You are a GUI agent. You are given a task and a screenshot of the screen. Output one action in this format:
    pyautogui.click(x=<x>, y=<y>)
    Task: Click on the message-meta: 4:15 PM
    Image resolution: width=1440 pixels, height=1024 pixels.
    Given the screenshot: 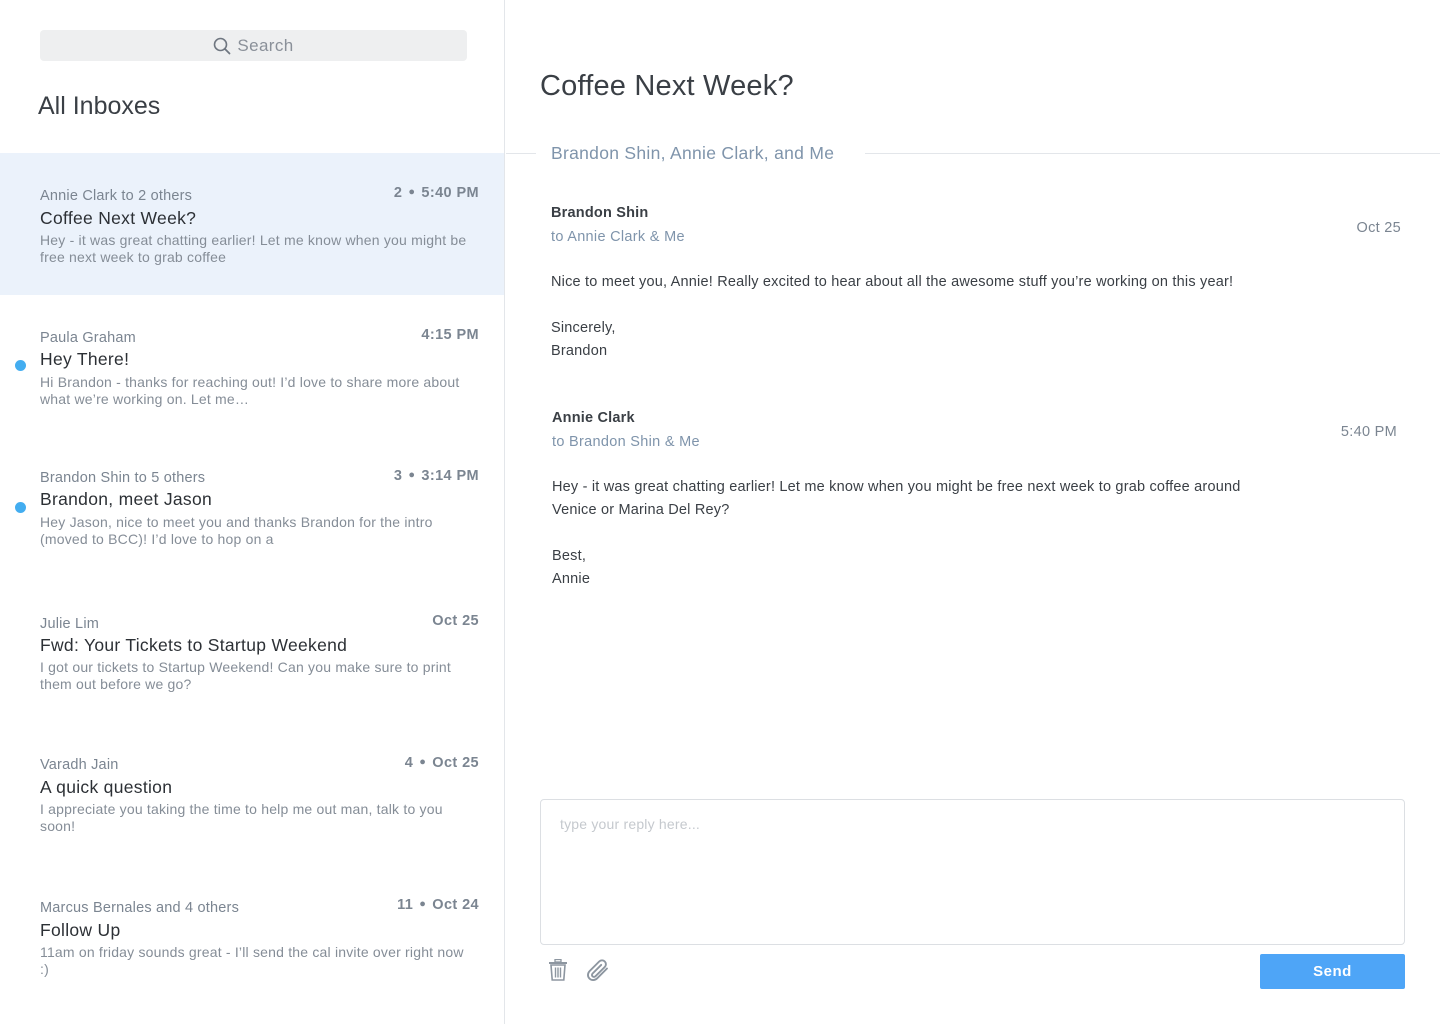 What is the action you would take?
    pyautogui.click(x=450, y=335)
    